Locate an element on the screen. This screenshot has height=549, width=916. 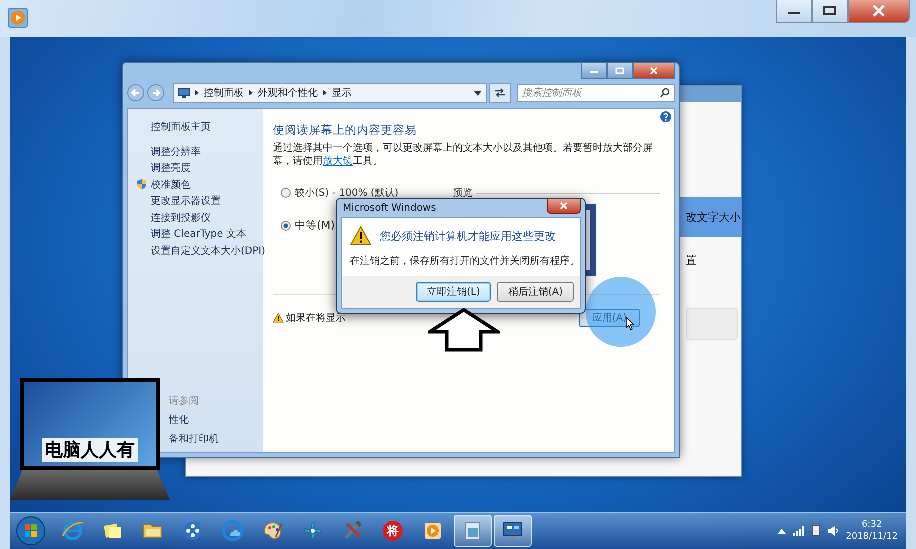
search-icon is located at coordinates (665, 93).